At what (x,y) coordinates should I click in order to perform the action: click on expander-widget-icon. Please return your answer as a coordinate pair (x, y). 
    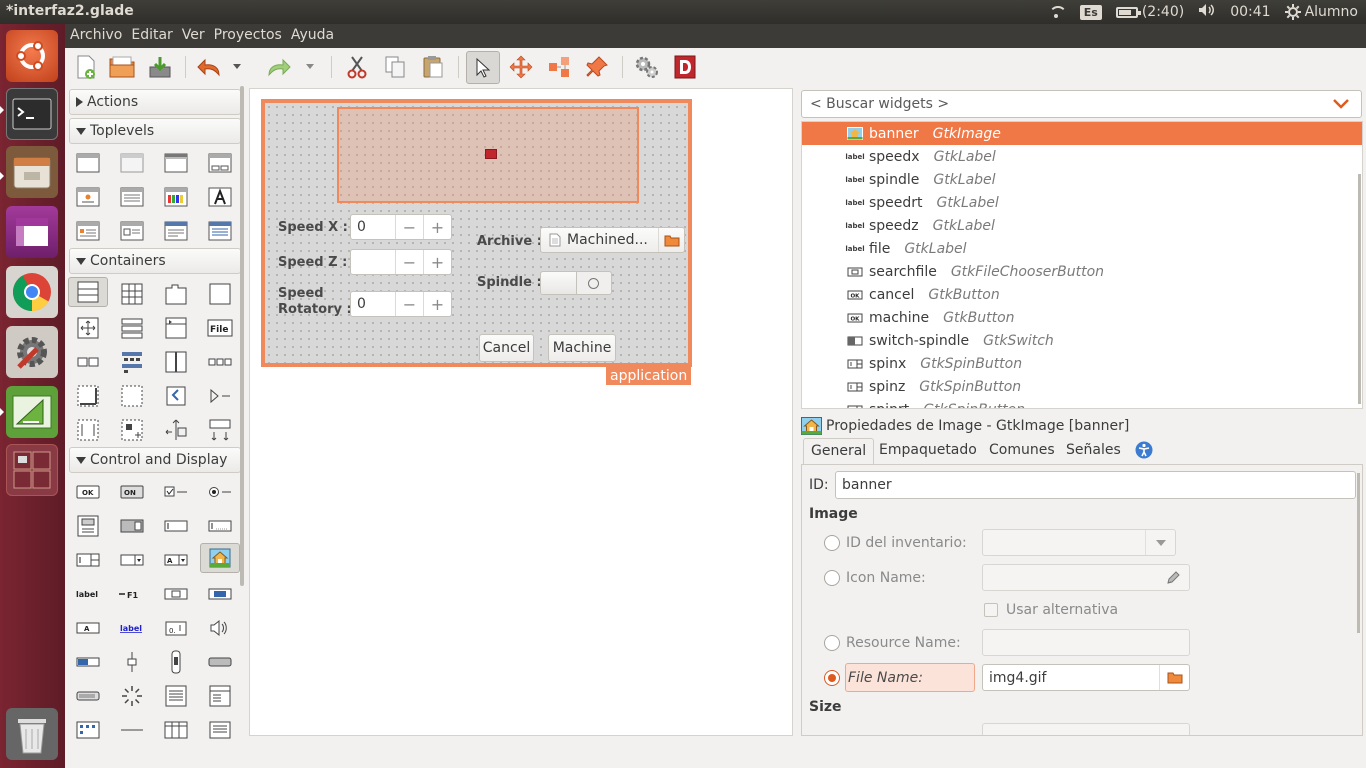
    Looking at the image, I should click on (176, 328).